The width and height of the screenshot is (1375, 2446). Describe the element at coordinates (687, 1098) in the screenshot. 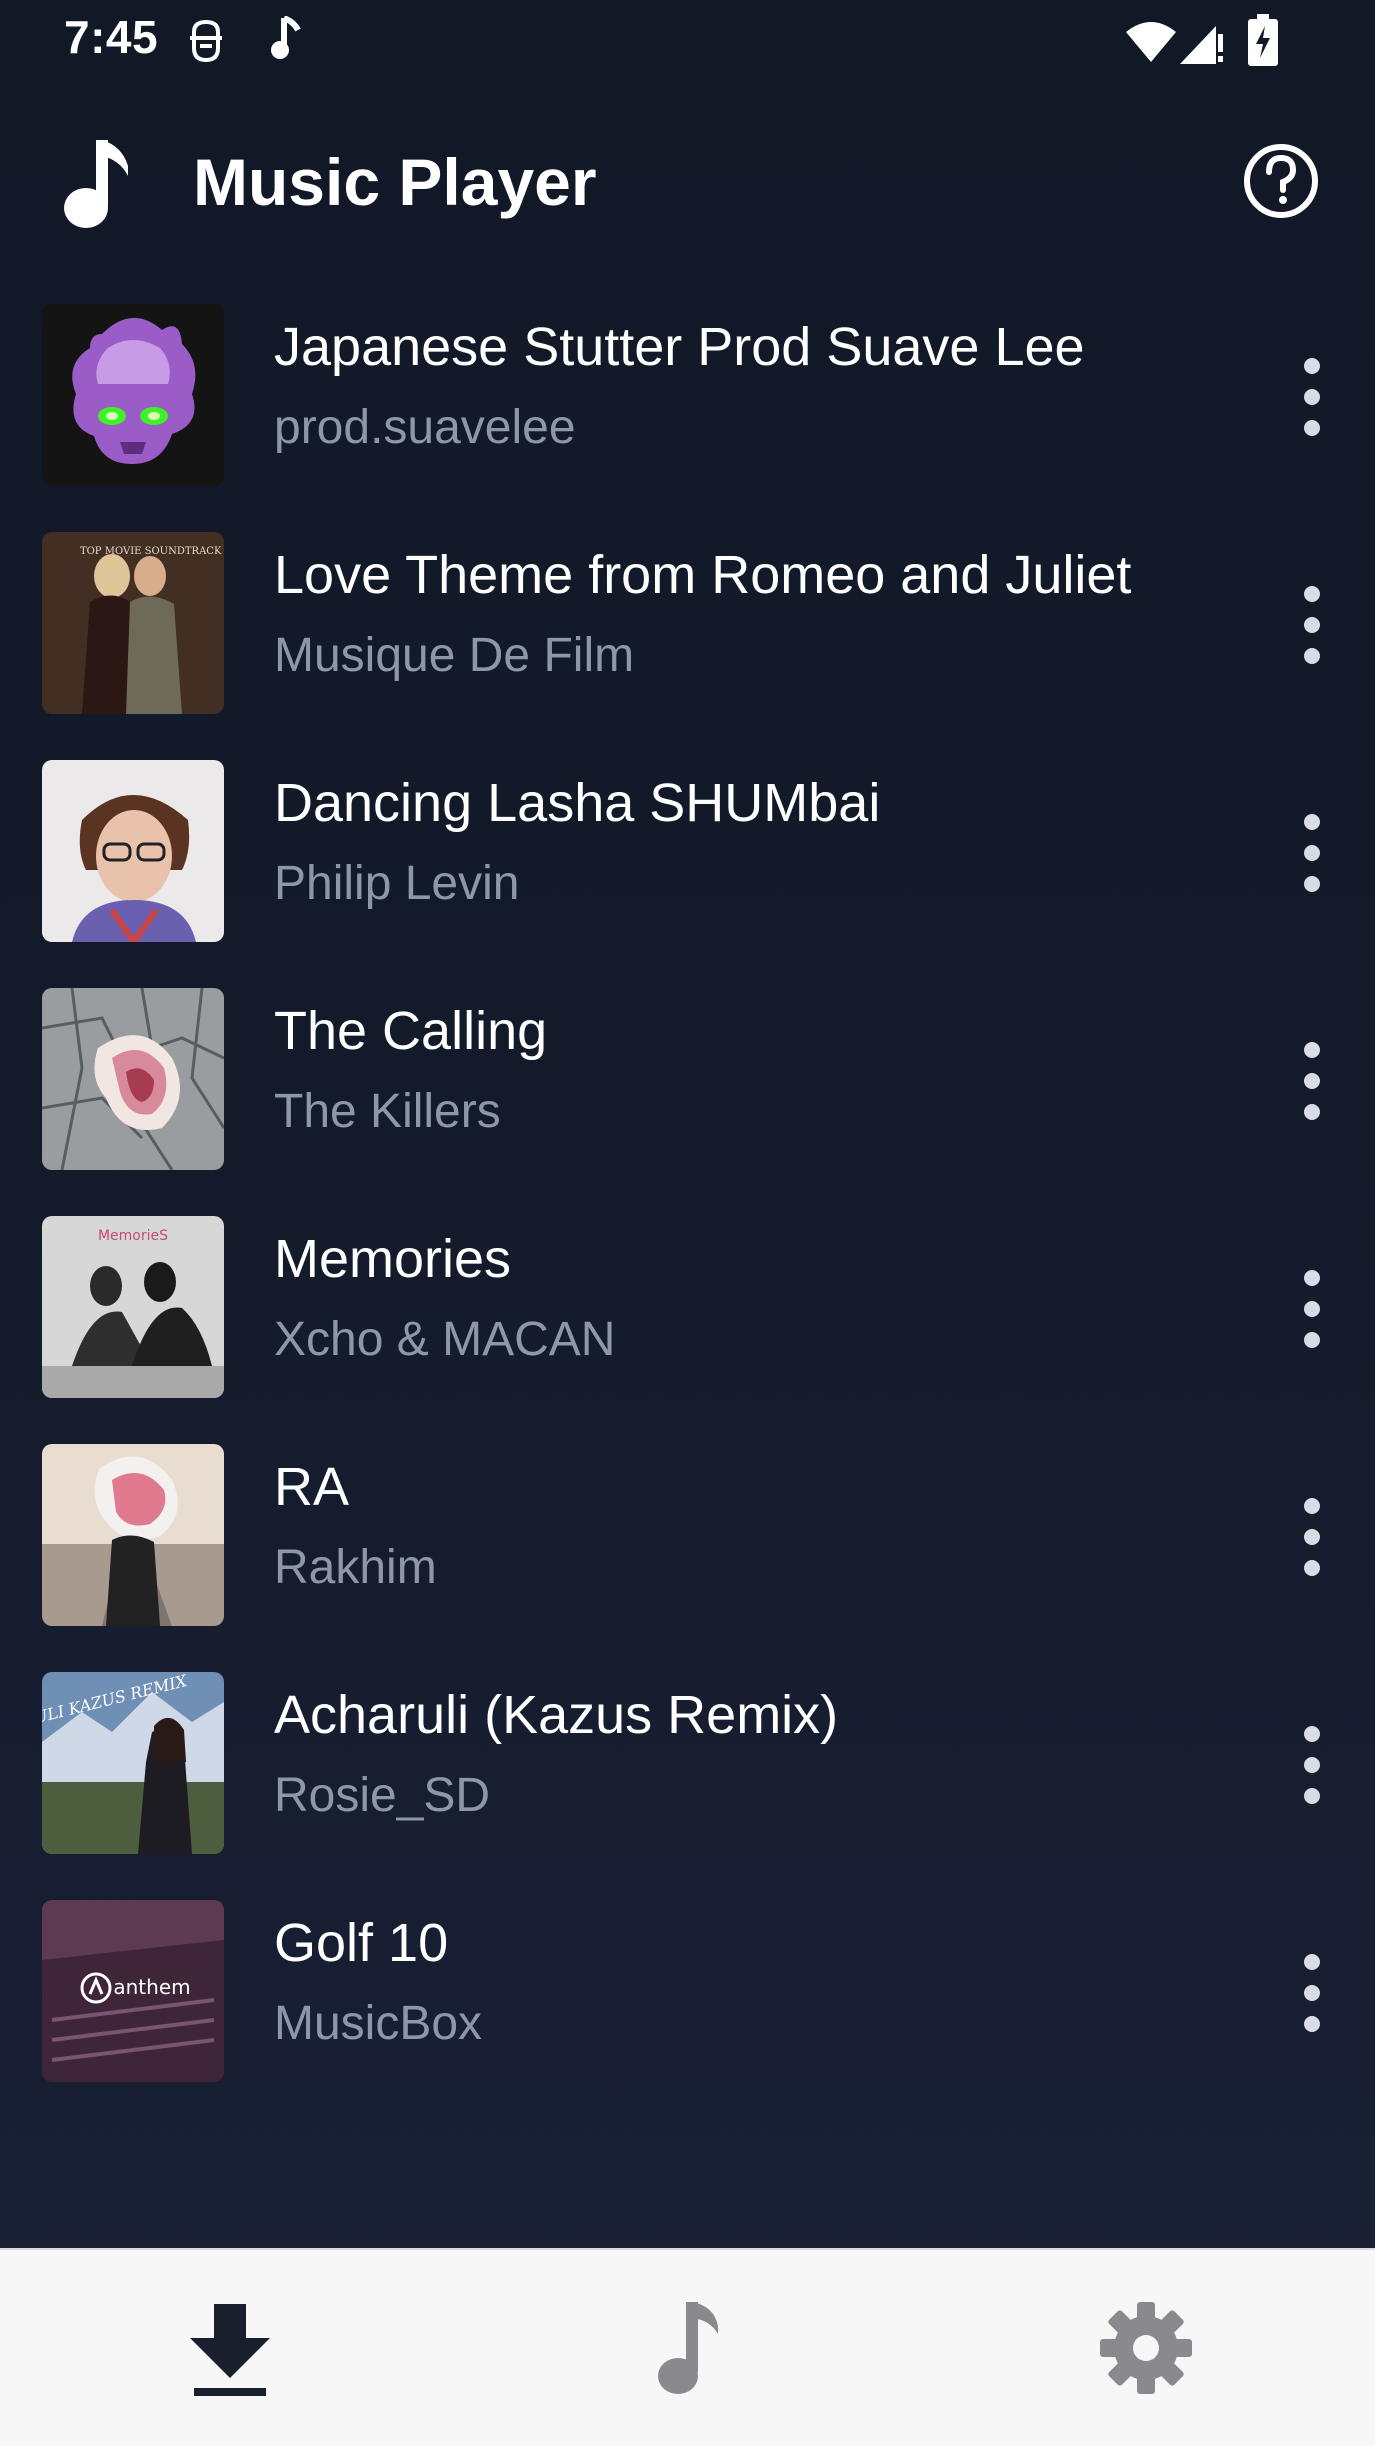

I see `song-item: The Calling The Killers` at that location.